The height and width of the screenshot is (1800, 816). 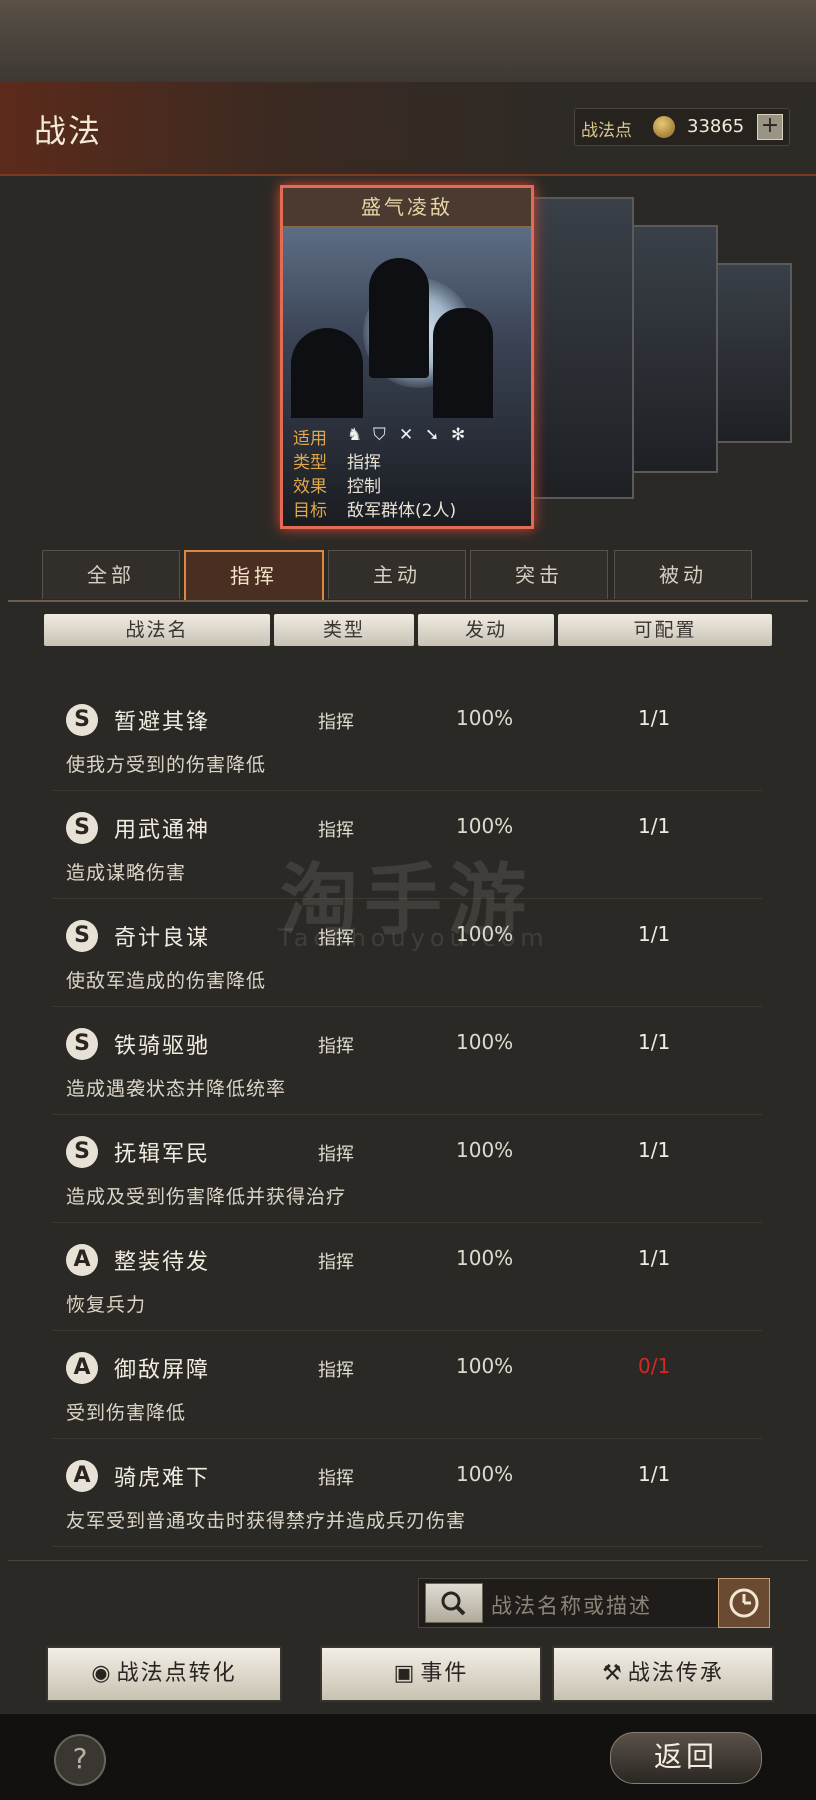 I want to click on skill-name: 整装待发, so click(x=162, y=1262).